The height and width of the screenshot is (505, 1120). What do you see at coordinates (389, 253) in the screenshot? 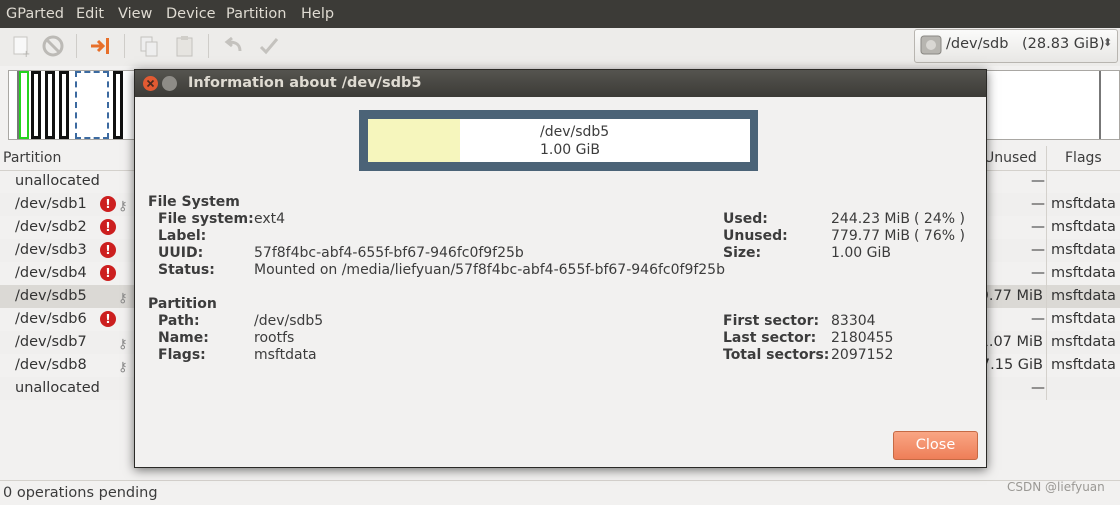
I see `uuid-value: 57f8f4bc-abf4-655f-bf67-946fc0f9f25b` at bounding box center [389, 253].